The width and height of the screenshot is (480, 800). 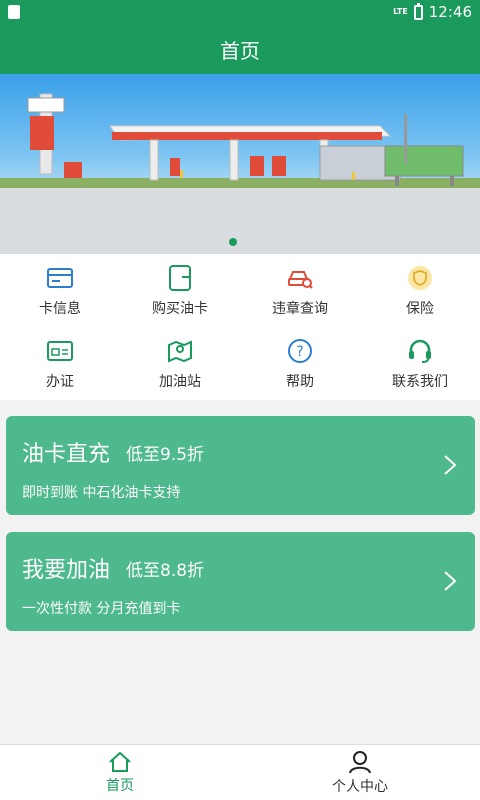 What do you see at coordinates (14, 12) in the screenshot?
I see `sim-card-icon` at bounding box center [14, 12].